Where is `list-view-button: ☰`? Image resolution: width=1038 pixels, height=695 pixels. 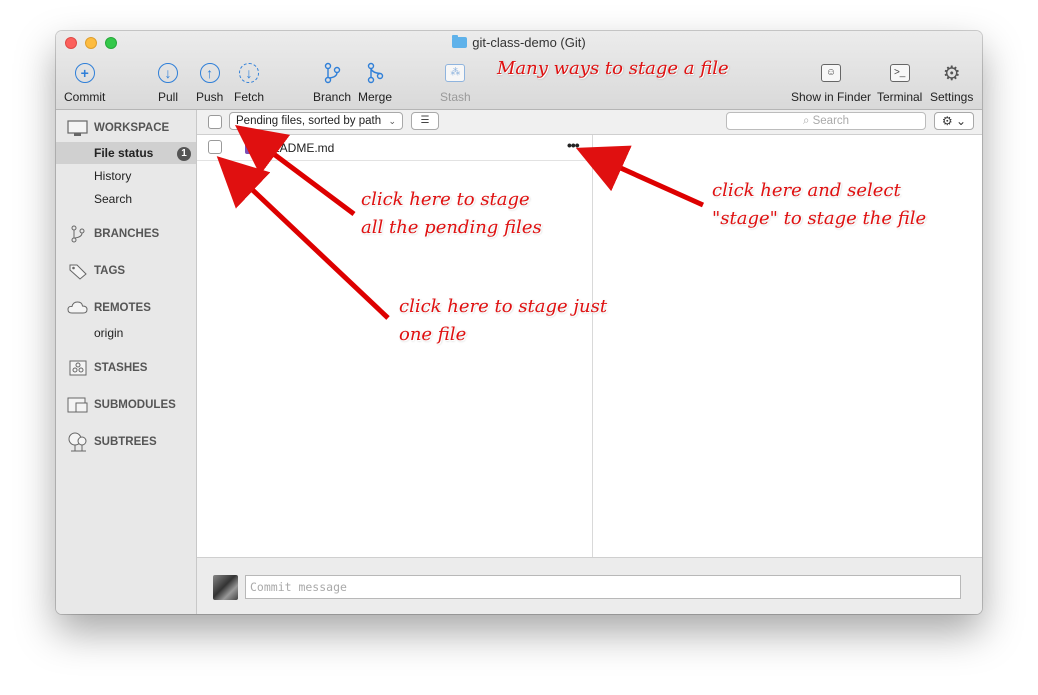
list-view-button: ☰ is located at coordinates (425, 121).